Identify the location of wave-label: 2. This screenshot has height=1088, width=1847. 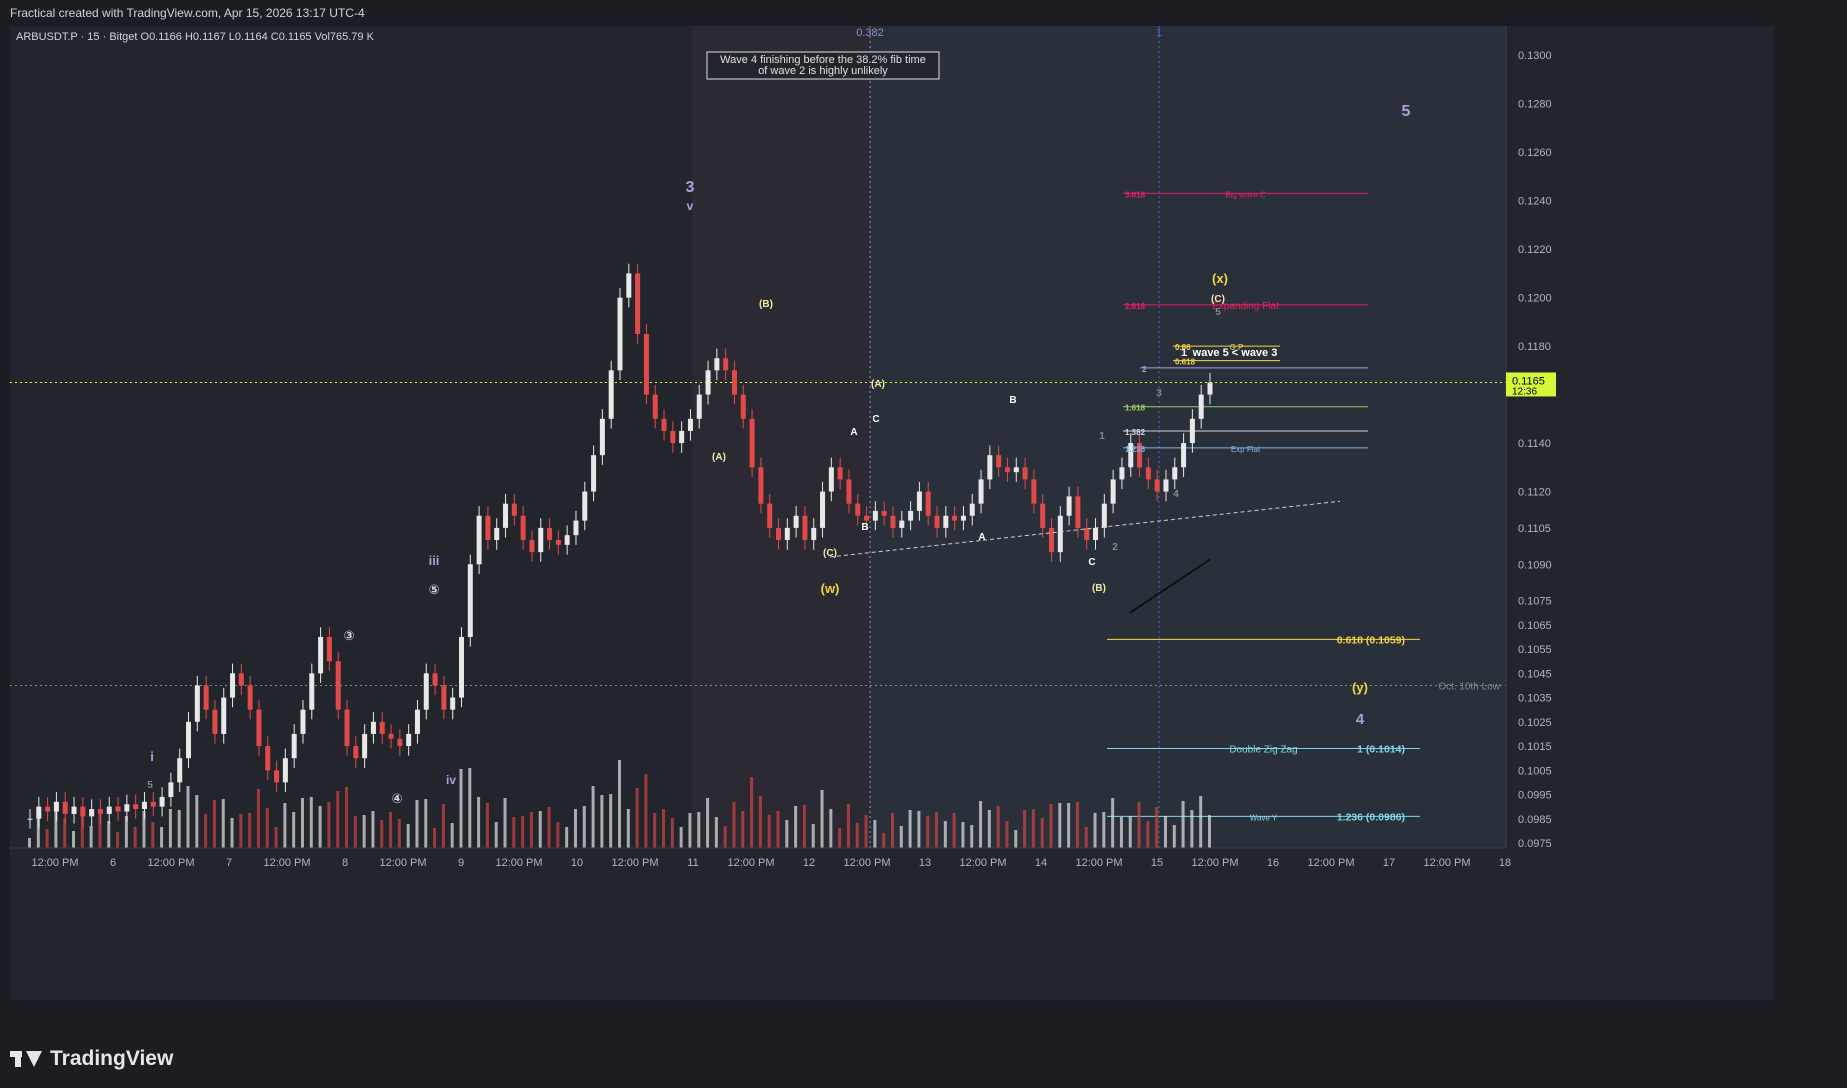
(1115, 547).